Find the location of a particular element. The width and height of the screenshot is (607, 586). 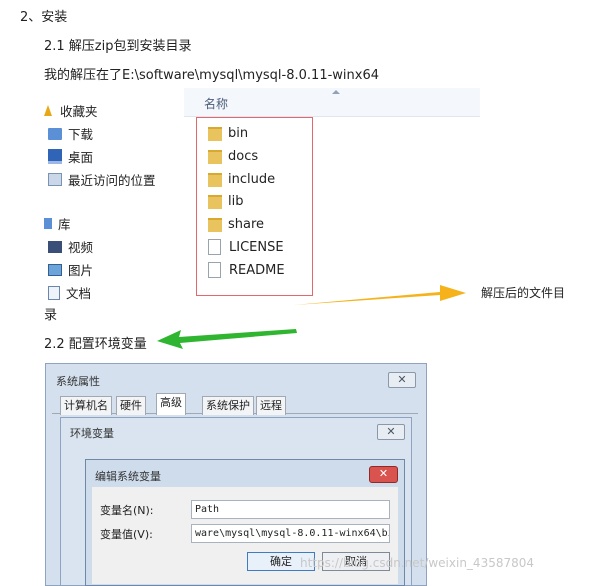

file-name: share is located at coordinates (246, 224).